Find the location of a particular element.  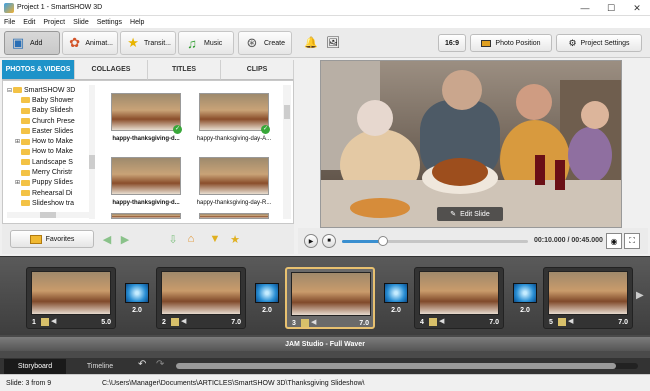

bell-icon: 🔔 is located at coordinates (311, 42).